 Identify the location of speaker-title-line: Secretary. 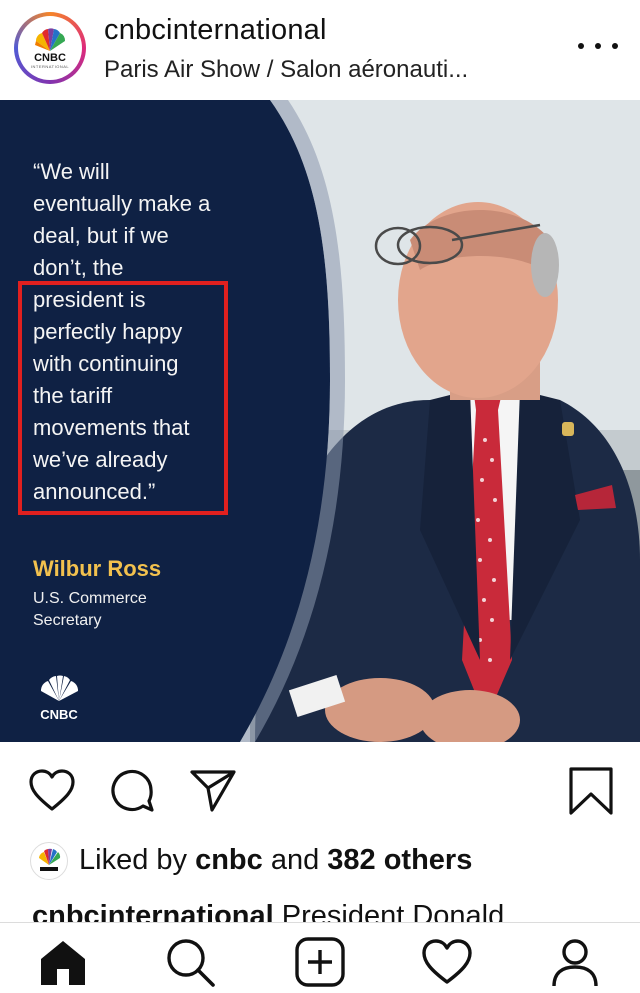
(67, 620).